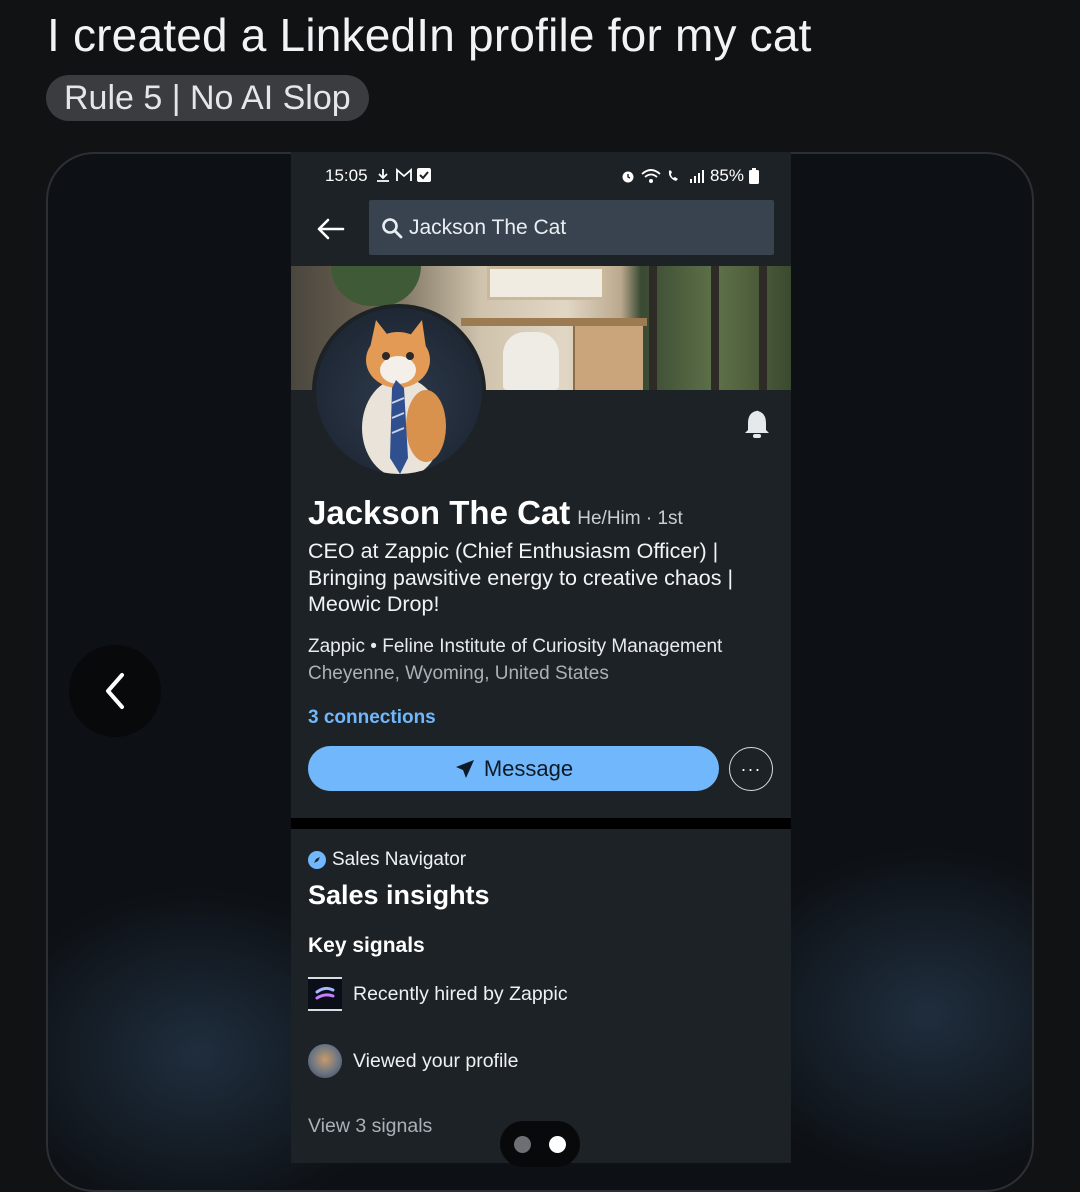 Image resolution: width=1080 pixels, height=1192 pixels. What do you see at coordinates (464, 768) in the screenshot?
I see `send-icon` at bounding box center [464, 768].